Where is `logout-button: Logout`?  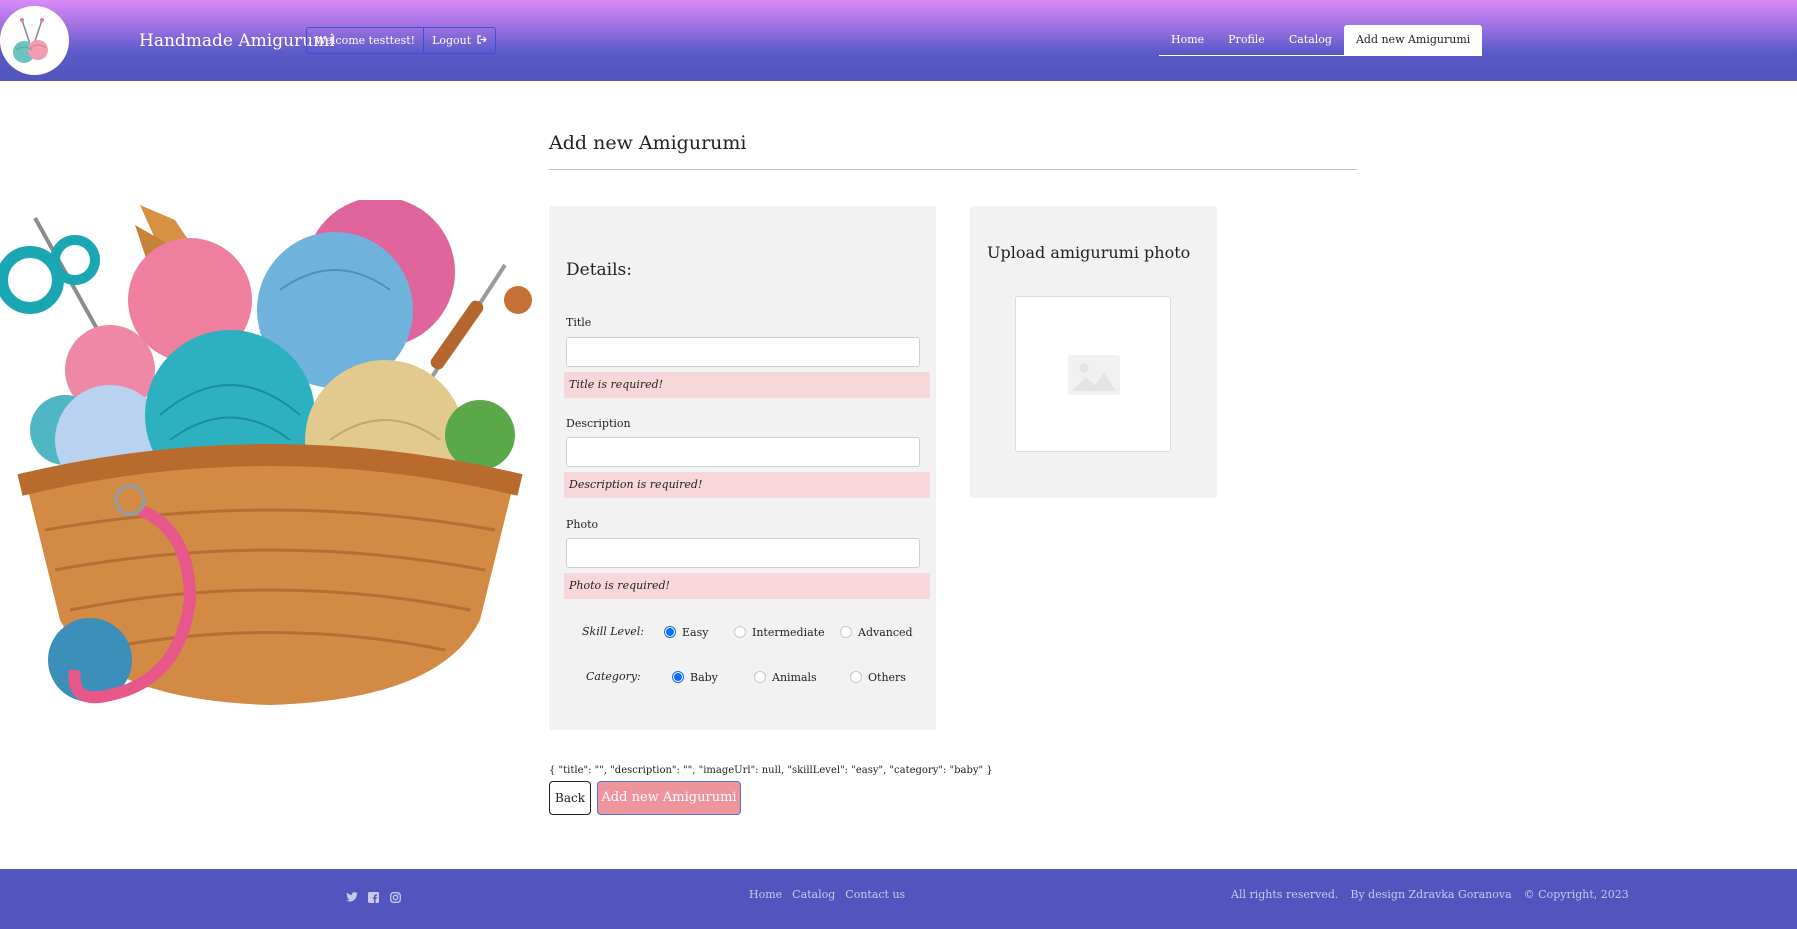
logout-button: Logout is located at coordinates (459, 40).